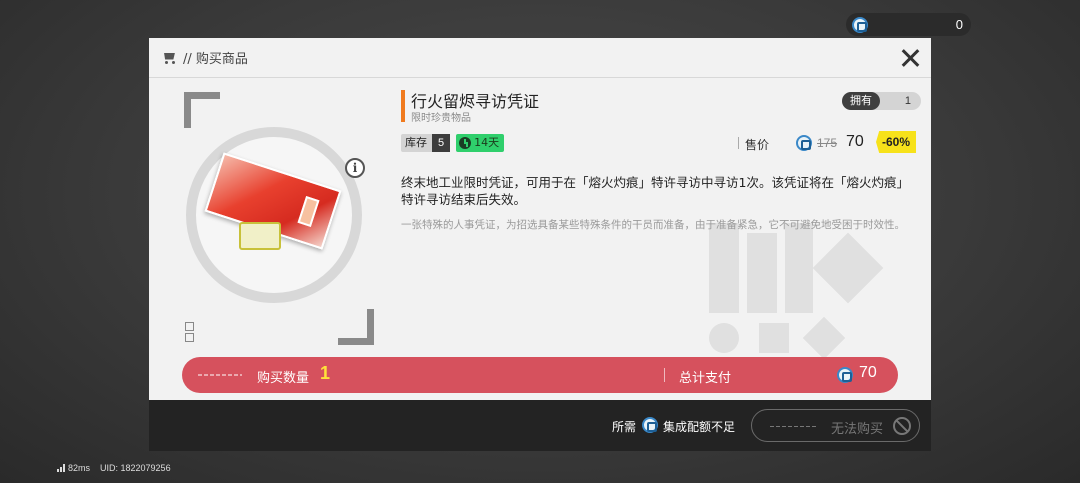  I want to click on total-label: 总计支付, so click(705, 378).